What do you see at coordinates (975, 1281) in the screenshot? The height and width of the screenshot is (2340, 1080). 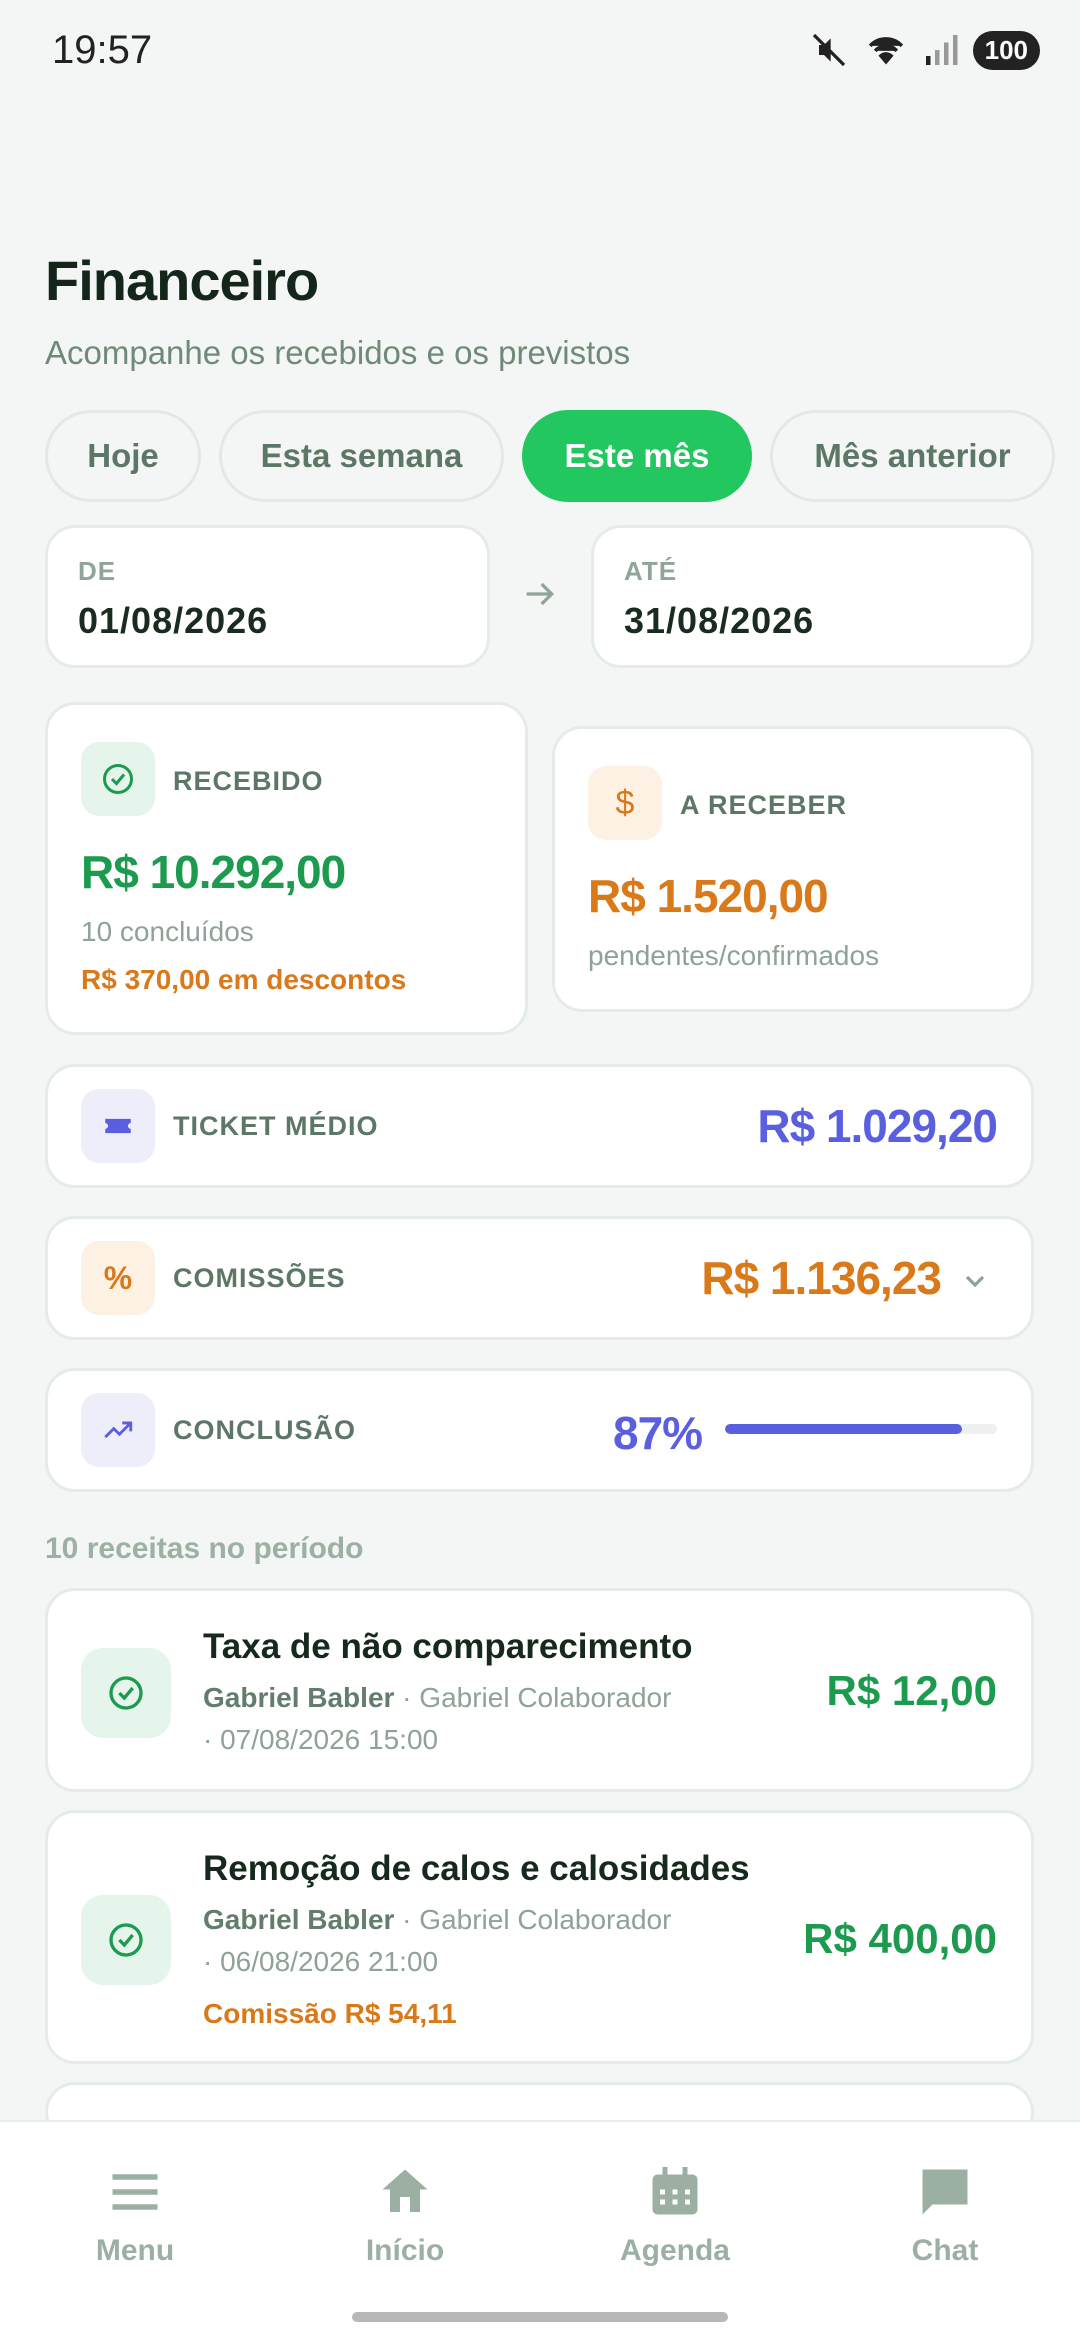 I see `chevron-down-icon` at bounding box center [975, 1281].